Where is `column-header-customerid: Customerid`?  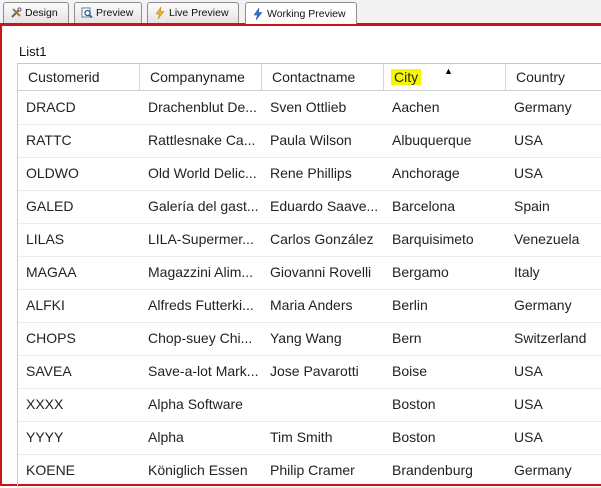
column-header-customerid: Customerid is located at coordinates (79, 77).